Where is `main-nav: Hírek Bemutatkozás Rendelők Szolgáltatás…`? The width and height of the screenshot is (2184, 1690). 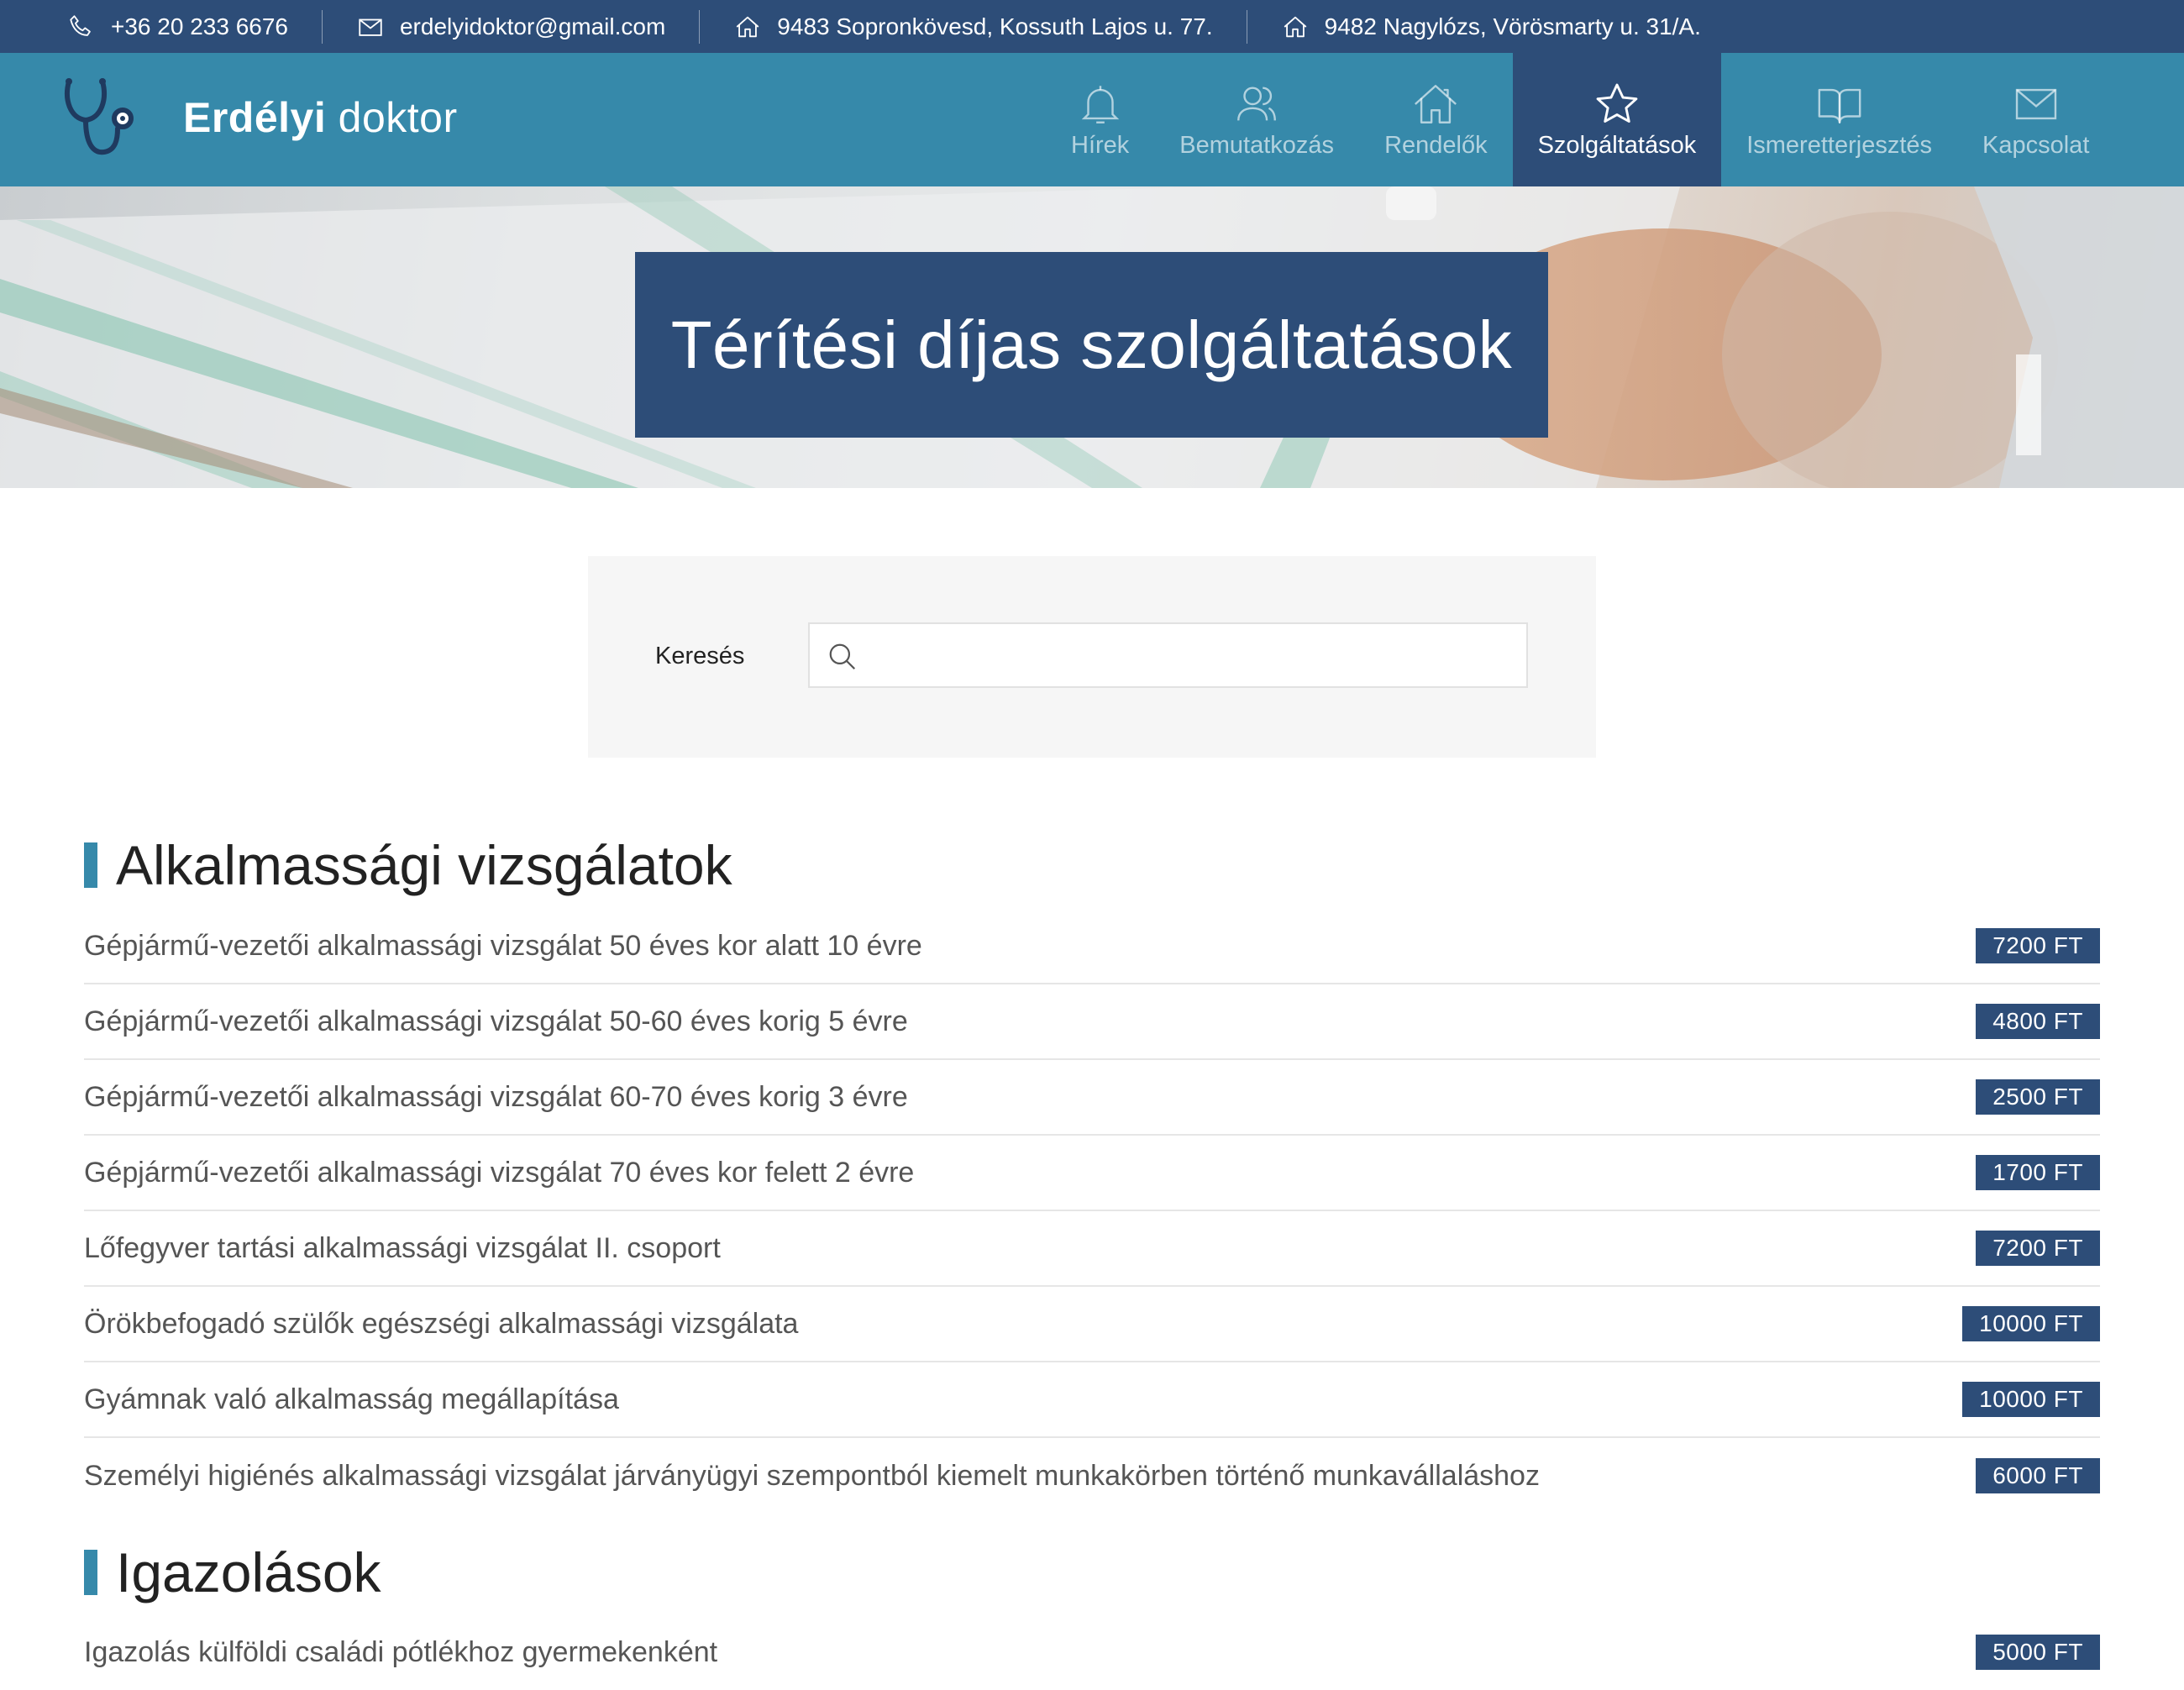
main-nav: Hírek Bemutatkozás Rendelők Szolgáltatás… is located at coordinates (1580, 120).